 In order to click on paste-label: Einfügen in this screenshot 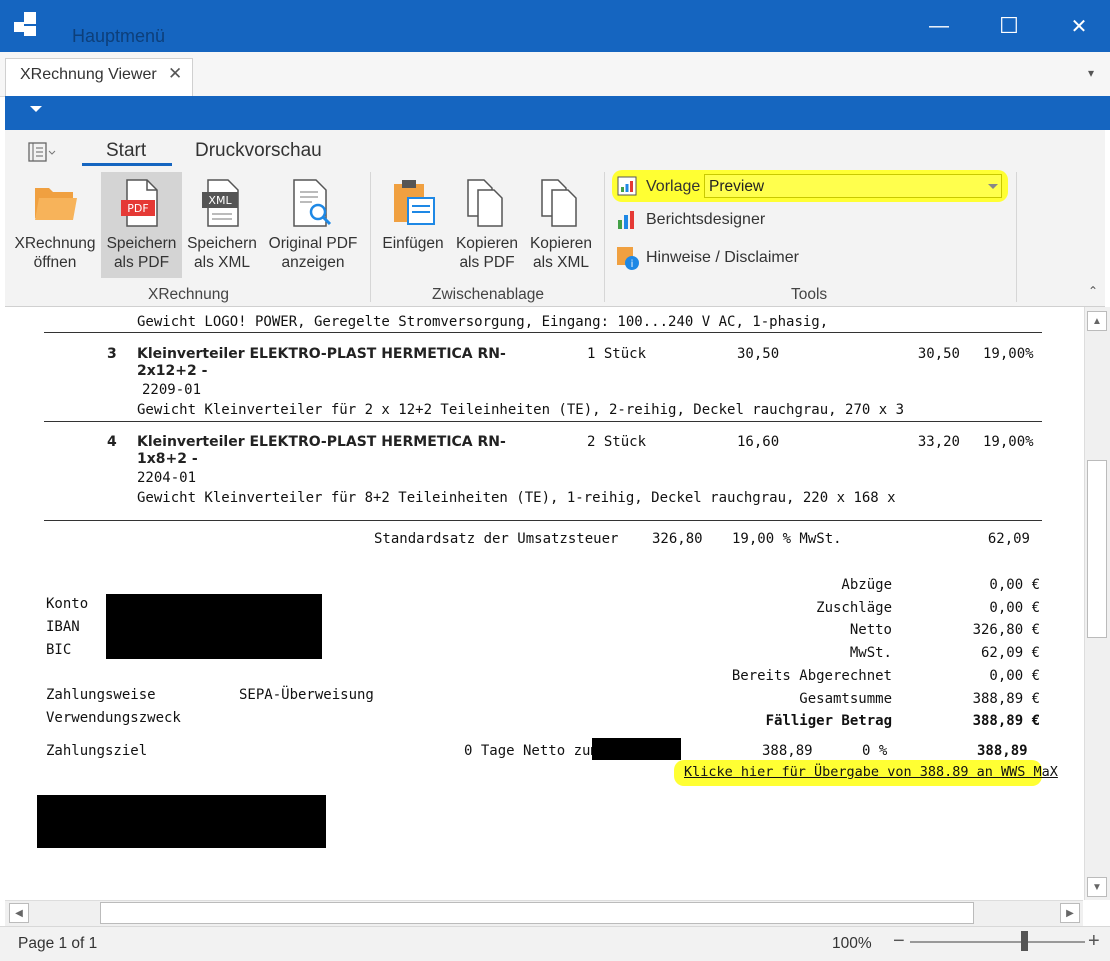, I will do `click(413, 243)`.